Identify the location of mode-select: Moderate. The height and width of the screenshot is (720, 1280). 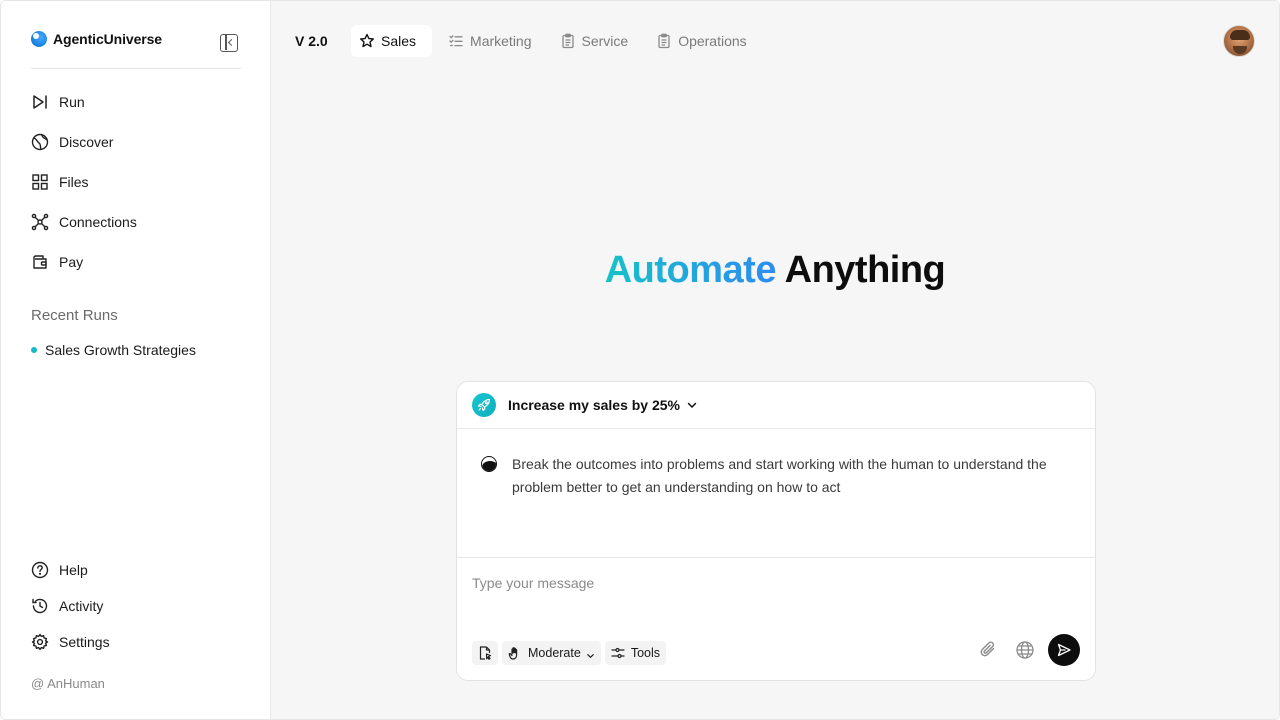
(551, 653).